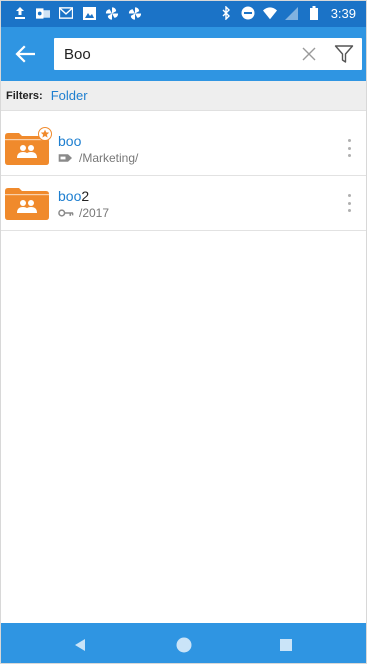  Describe the element at coordinates (66, 213) in the screenshot. I see `key-icon` at that location.